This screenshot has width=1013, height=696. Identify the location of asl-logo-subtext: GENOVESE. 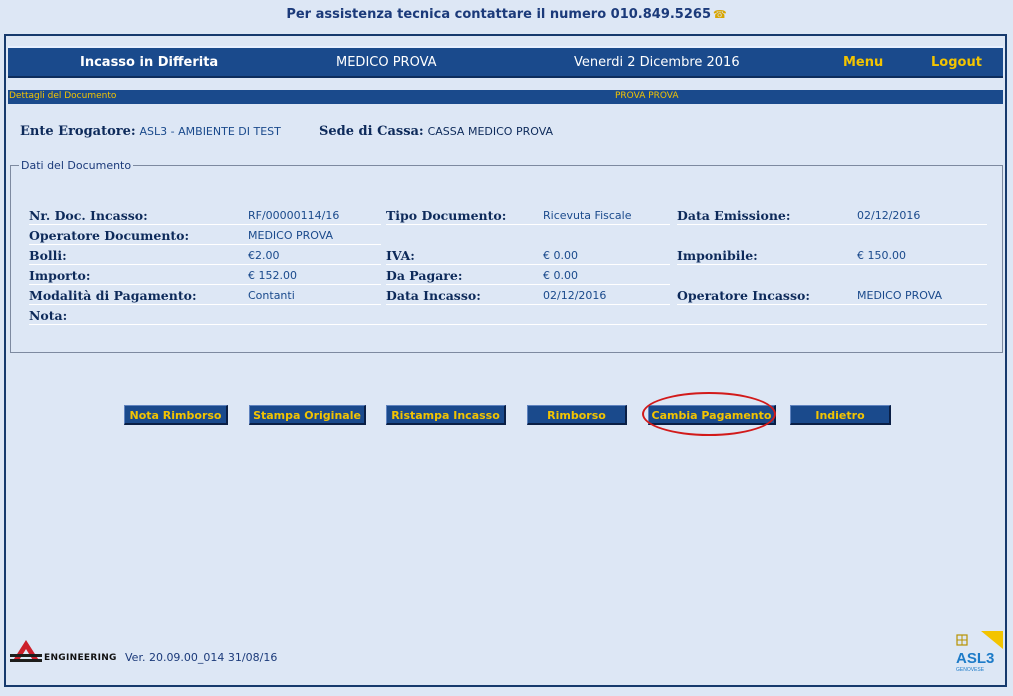
(970, 670).